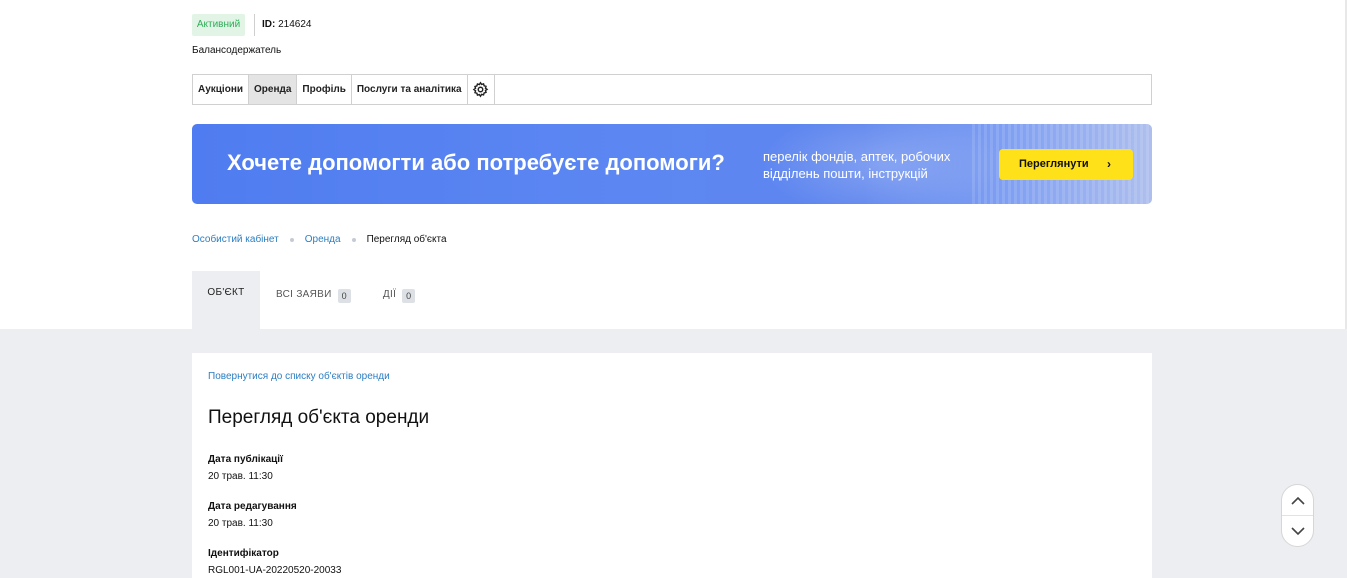 This screenshot has height=578, width=1347. What do you see at coordinates (240, 476) in the screenshot?
I see `publication-date-value: 20 трав. 11:30` at bounding box center [240, 476].